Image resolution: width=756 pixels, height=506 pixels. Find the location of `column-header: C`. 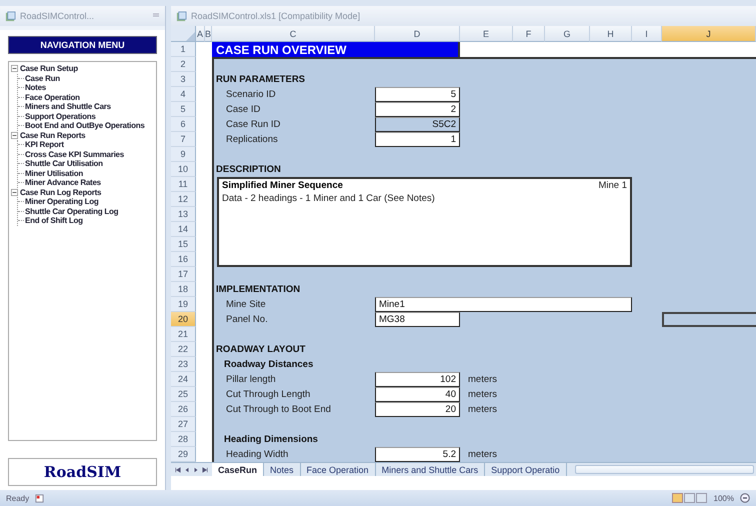

column-header: C is located at coordinates (293, 34).